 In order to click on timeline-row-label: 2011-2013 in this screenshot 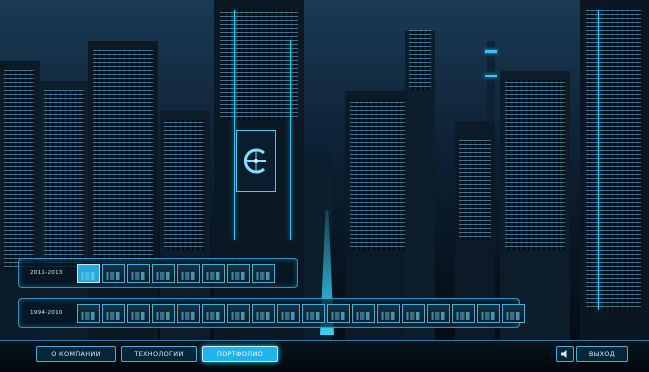, I will do `click(46, 273)`.